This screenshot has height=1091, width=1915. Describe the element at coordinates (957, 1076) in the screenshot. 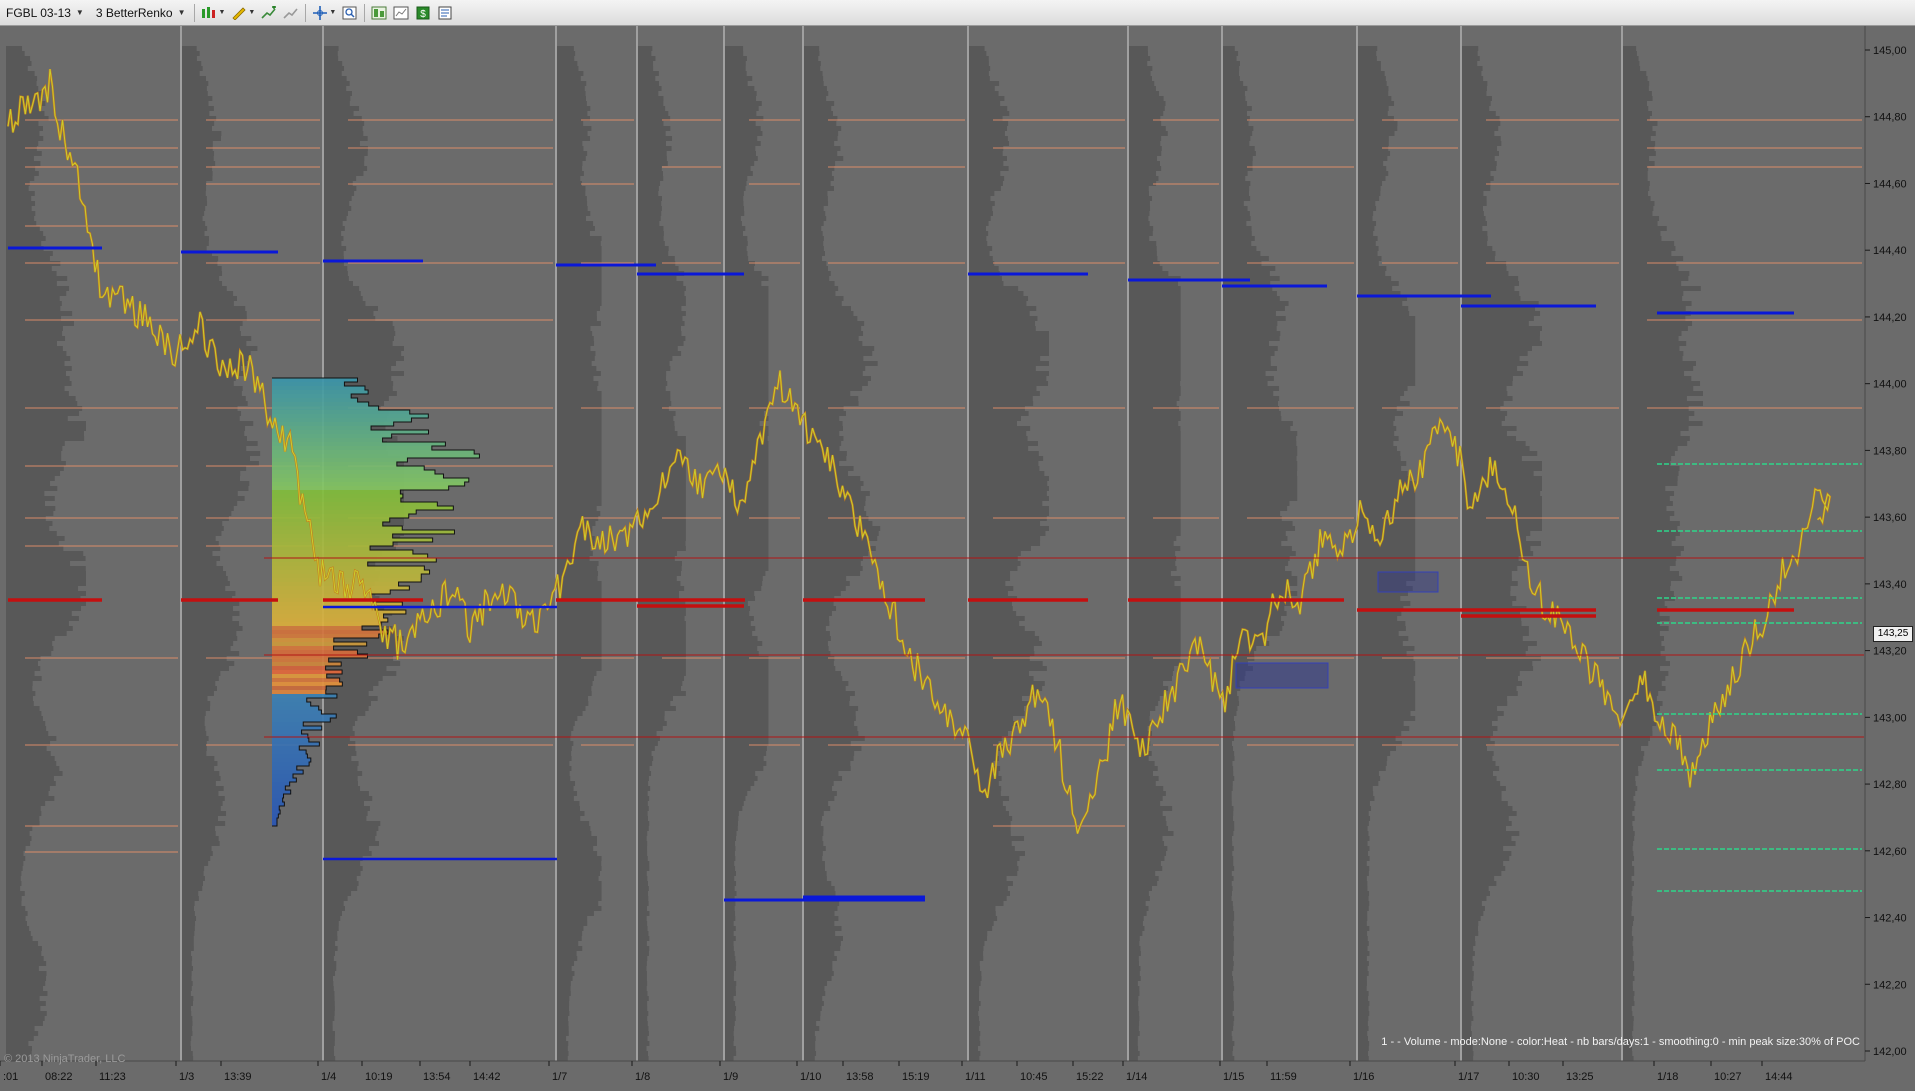

I see `time-axis-panel` at that location.